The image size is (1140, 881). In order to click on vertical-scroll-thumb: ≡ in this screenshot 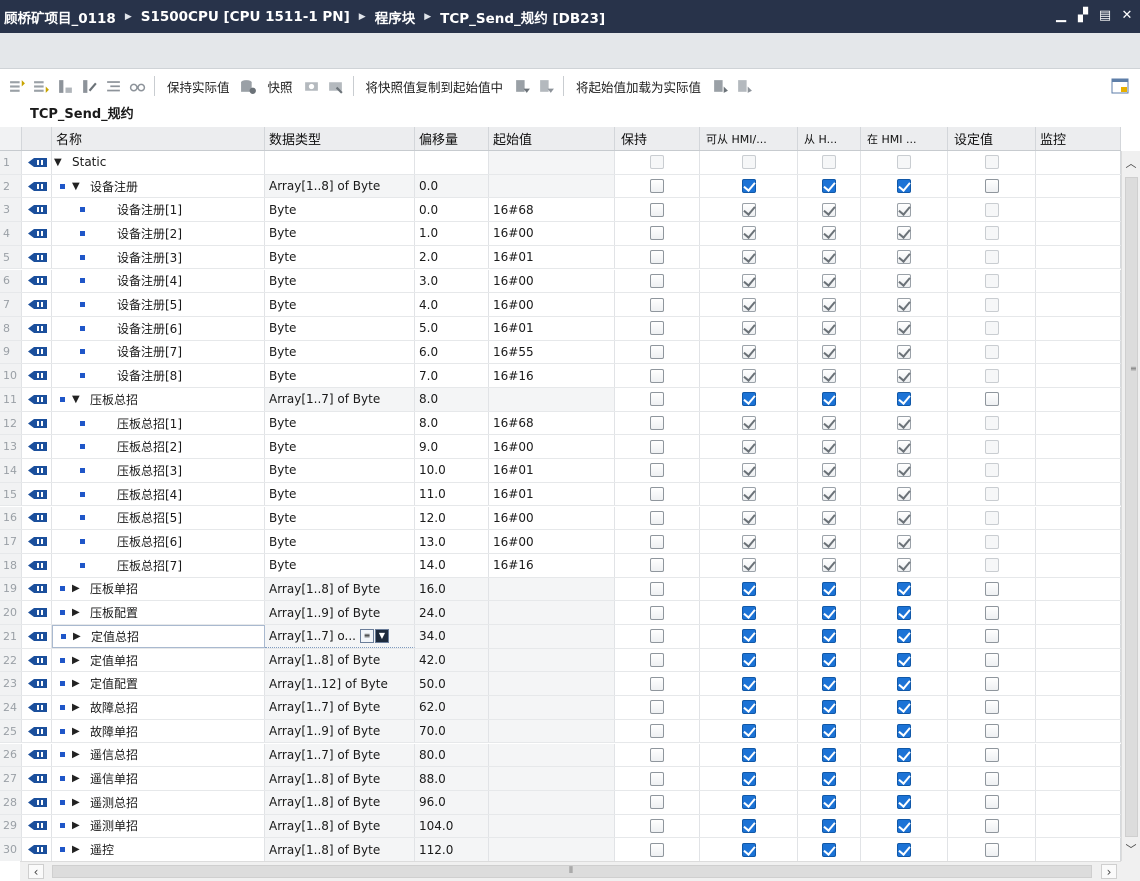, I will do `click(1131, 507)`.